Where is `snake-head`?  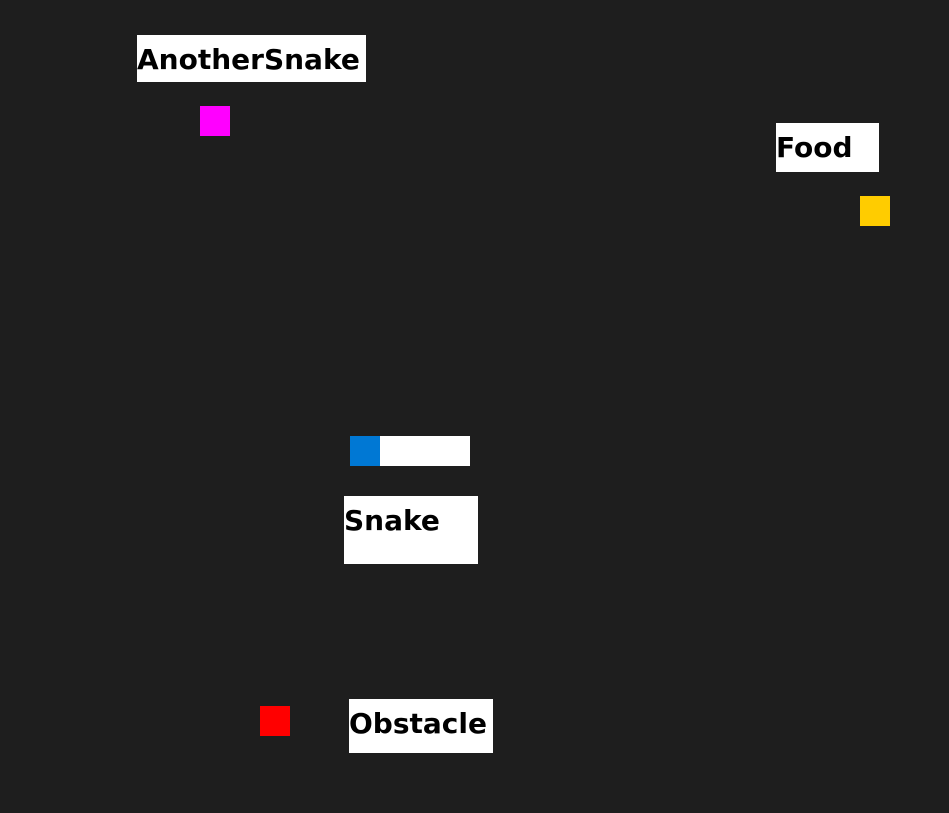 snake-head is located at coordinates (365, 451).